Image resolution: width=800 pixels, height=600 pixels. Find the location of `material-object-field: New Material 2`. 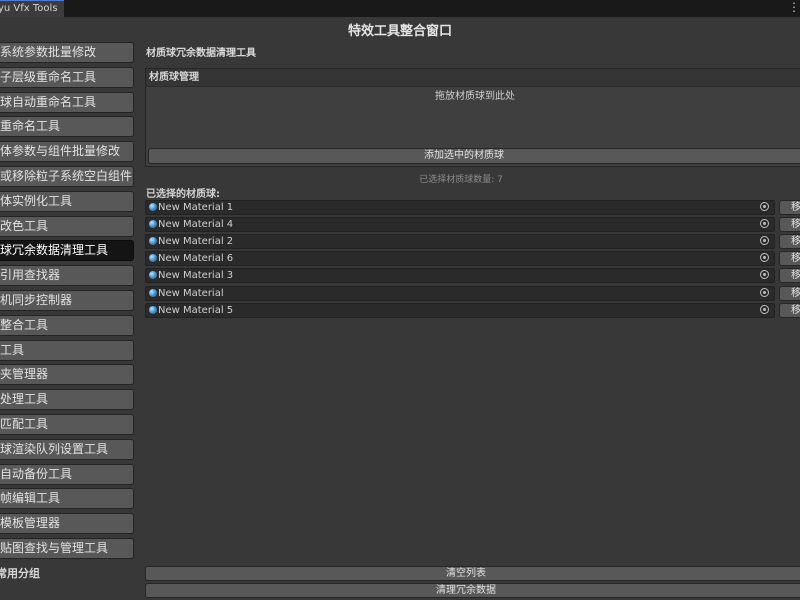

material-object-field: New Material 2 is located at coordinates (460, 242).